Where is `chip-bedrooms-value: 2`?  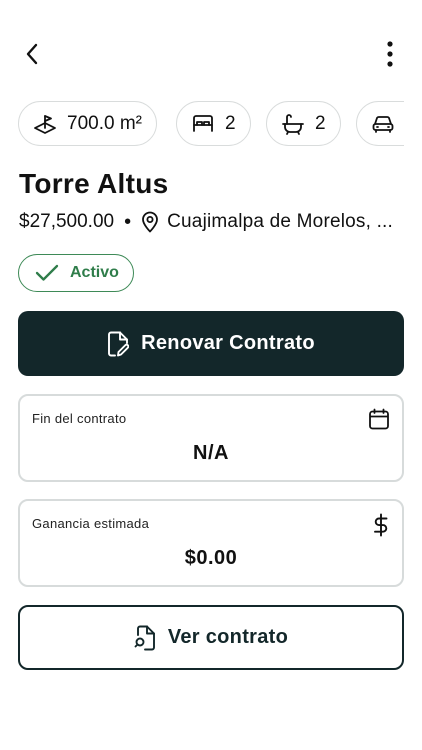
chip-bedrooms-value: 2 is located at coordinates (230, 123).